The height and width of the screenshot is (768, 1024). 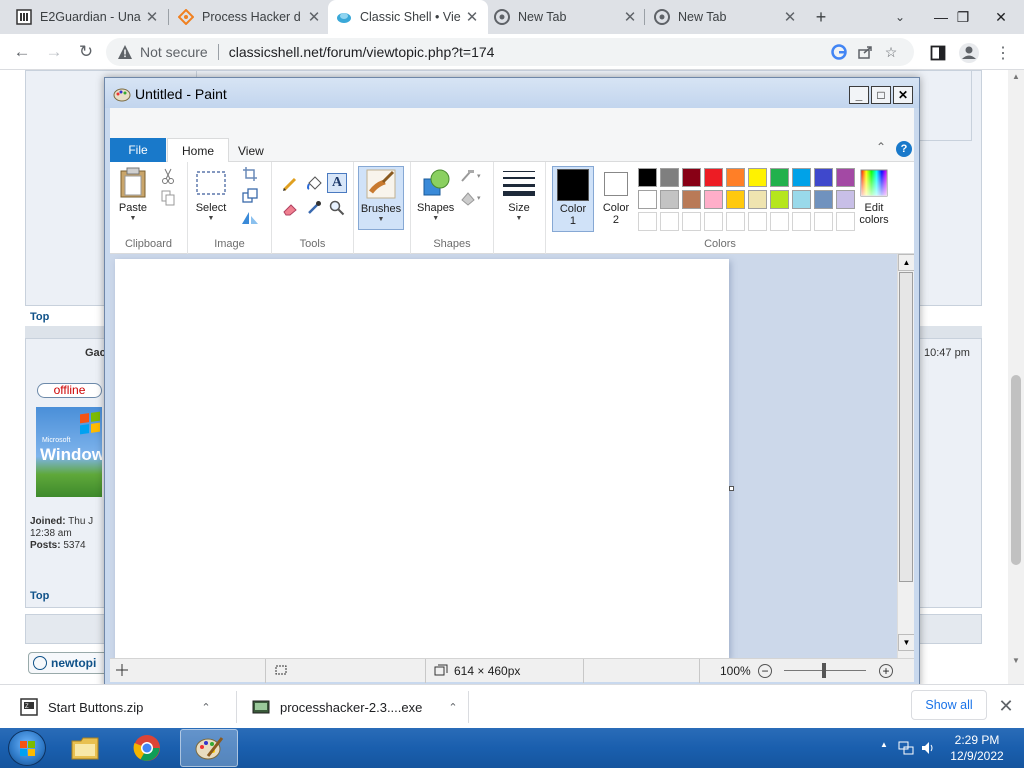 What do you see at coordinates (250, 174) in the screenshot?
I see `crop-icon` at bounding box center [250, 174].